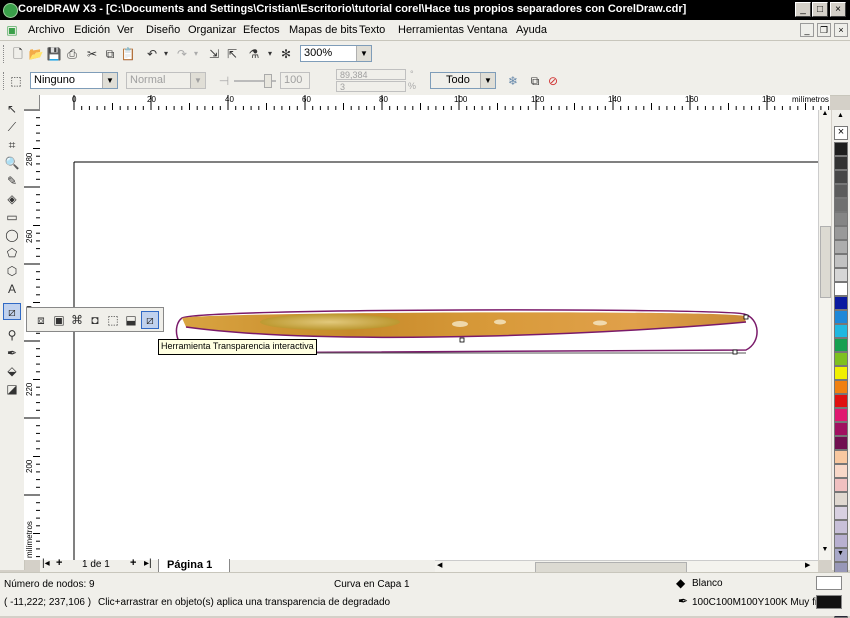  What do you see at coordinates (807, 565) in the screenshot?
I see `scroll-right-arrow-icon: ▶` at bounding box center [807, 565].